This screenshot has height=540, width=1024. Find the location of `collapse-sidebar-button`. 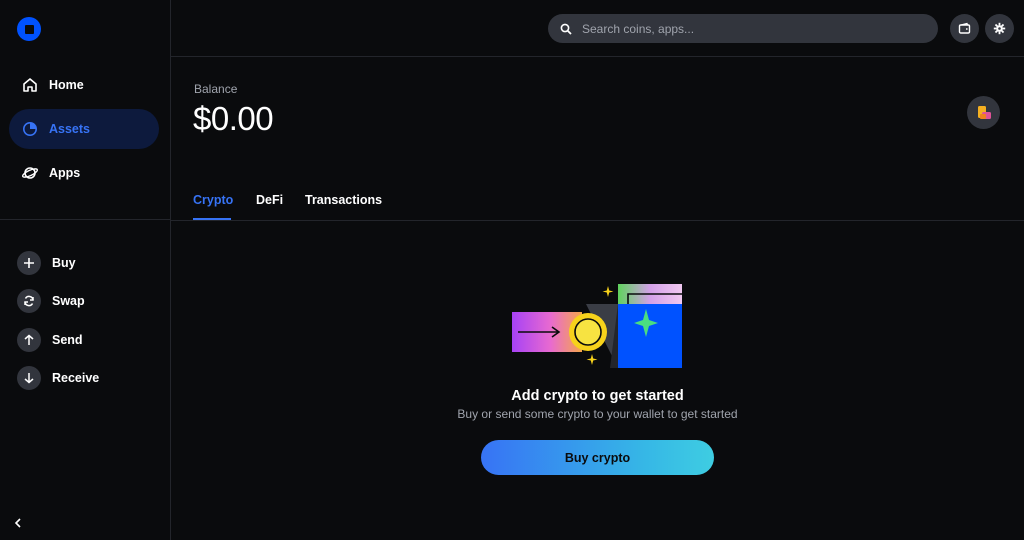

collapse-sidebar-button is located at coordinates (18, 523).